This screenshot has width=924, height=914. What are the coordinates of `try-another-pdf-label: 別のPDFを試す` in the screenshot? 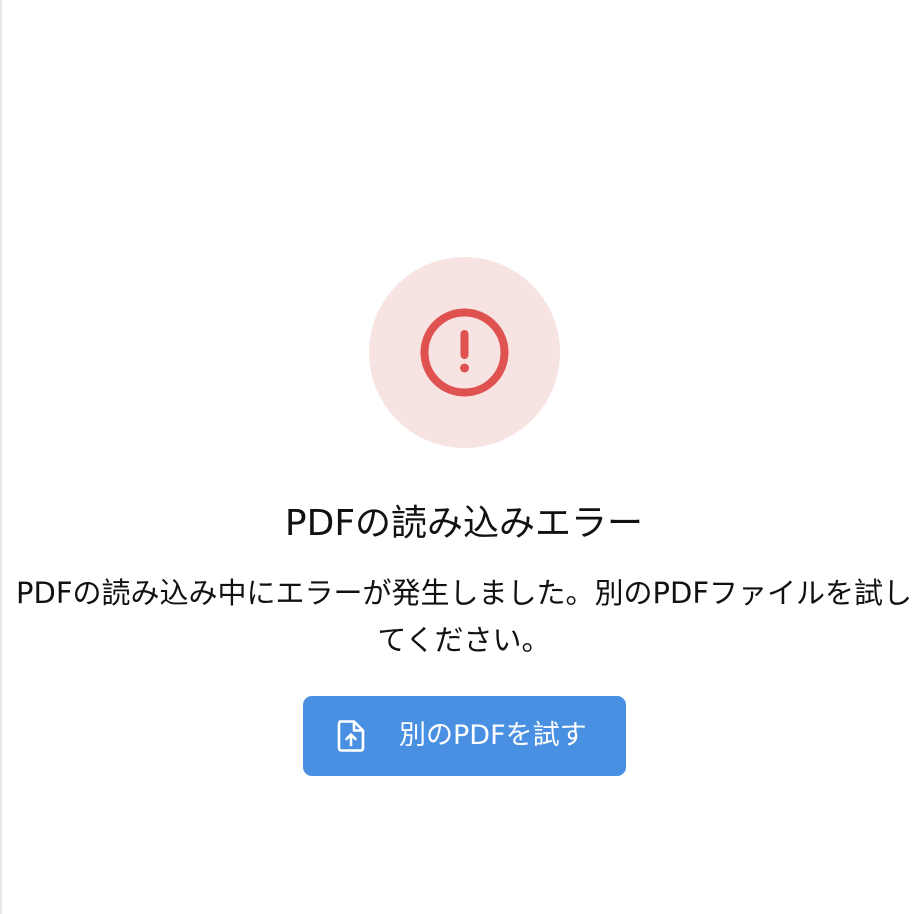 It's located at (493, 735).